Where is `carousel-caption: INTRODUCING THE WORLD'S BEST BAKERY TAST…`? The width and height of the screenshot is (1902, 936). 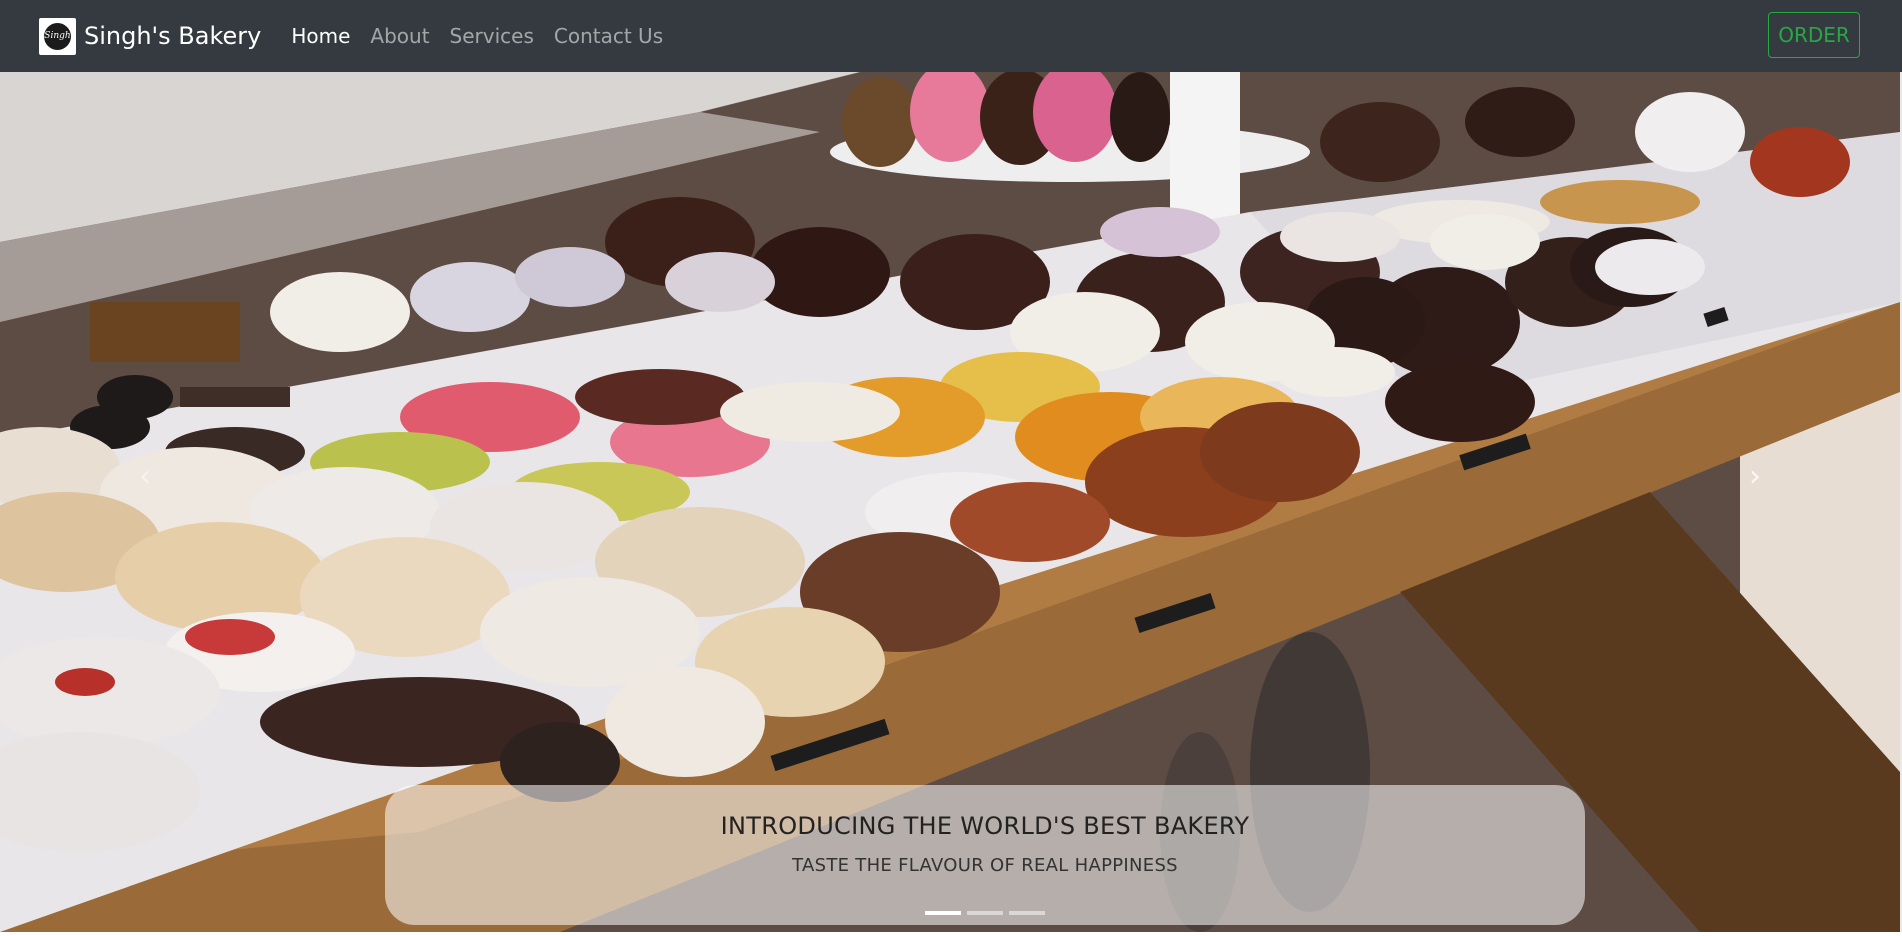
carousel-caption: INTRODUCING THE WORLD'S BEST BAKERY TAST… is located at coordinates (985, 855).